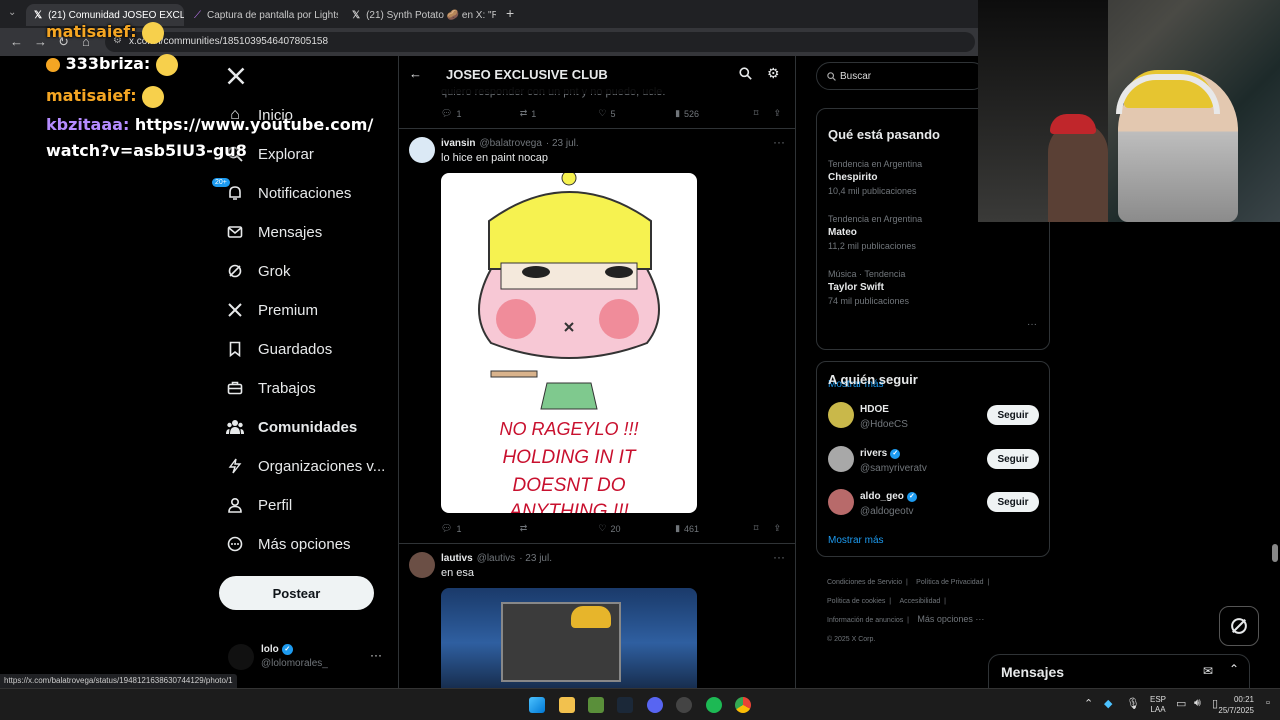 This screenshot has width=1280, height=720. Describe the element at coordinates (235, 388) in the screenshot. I see `briefcase-icon` at that location.